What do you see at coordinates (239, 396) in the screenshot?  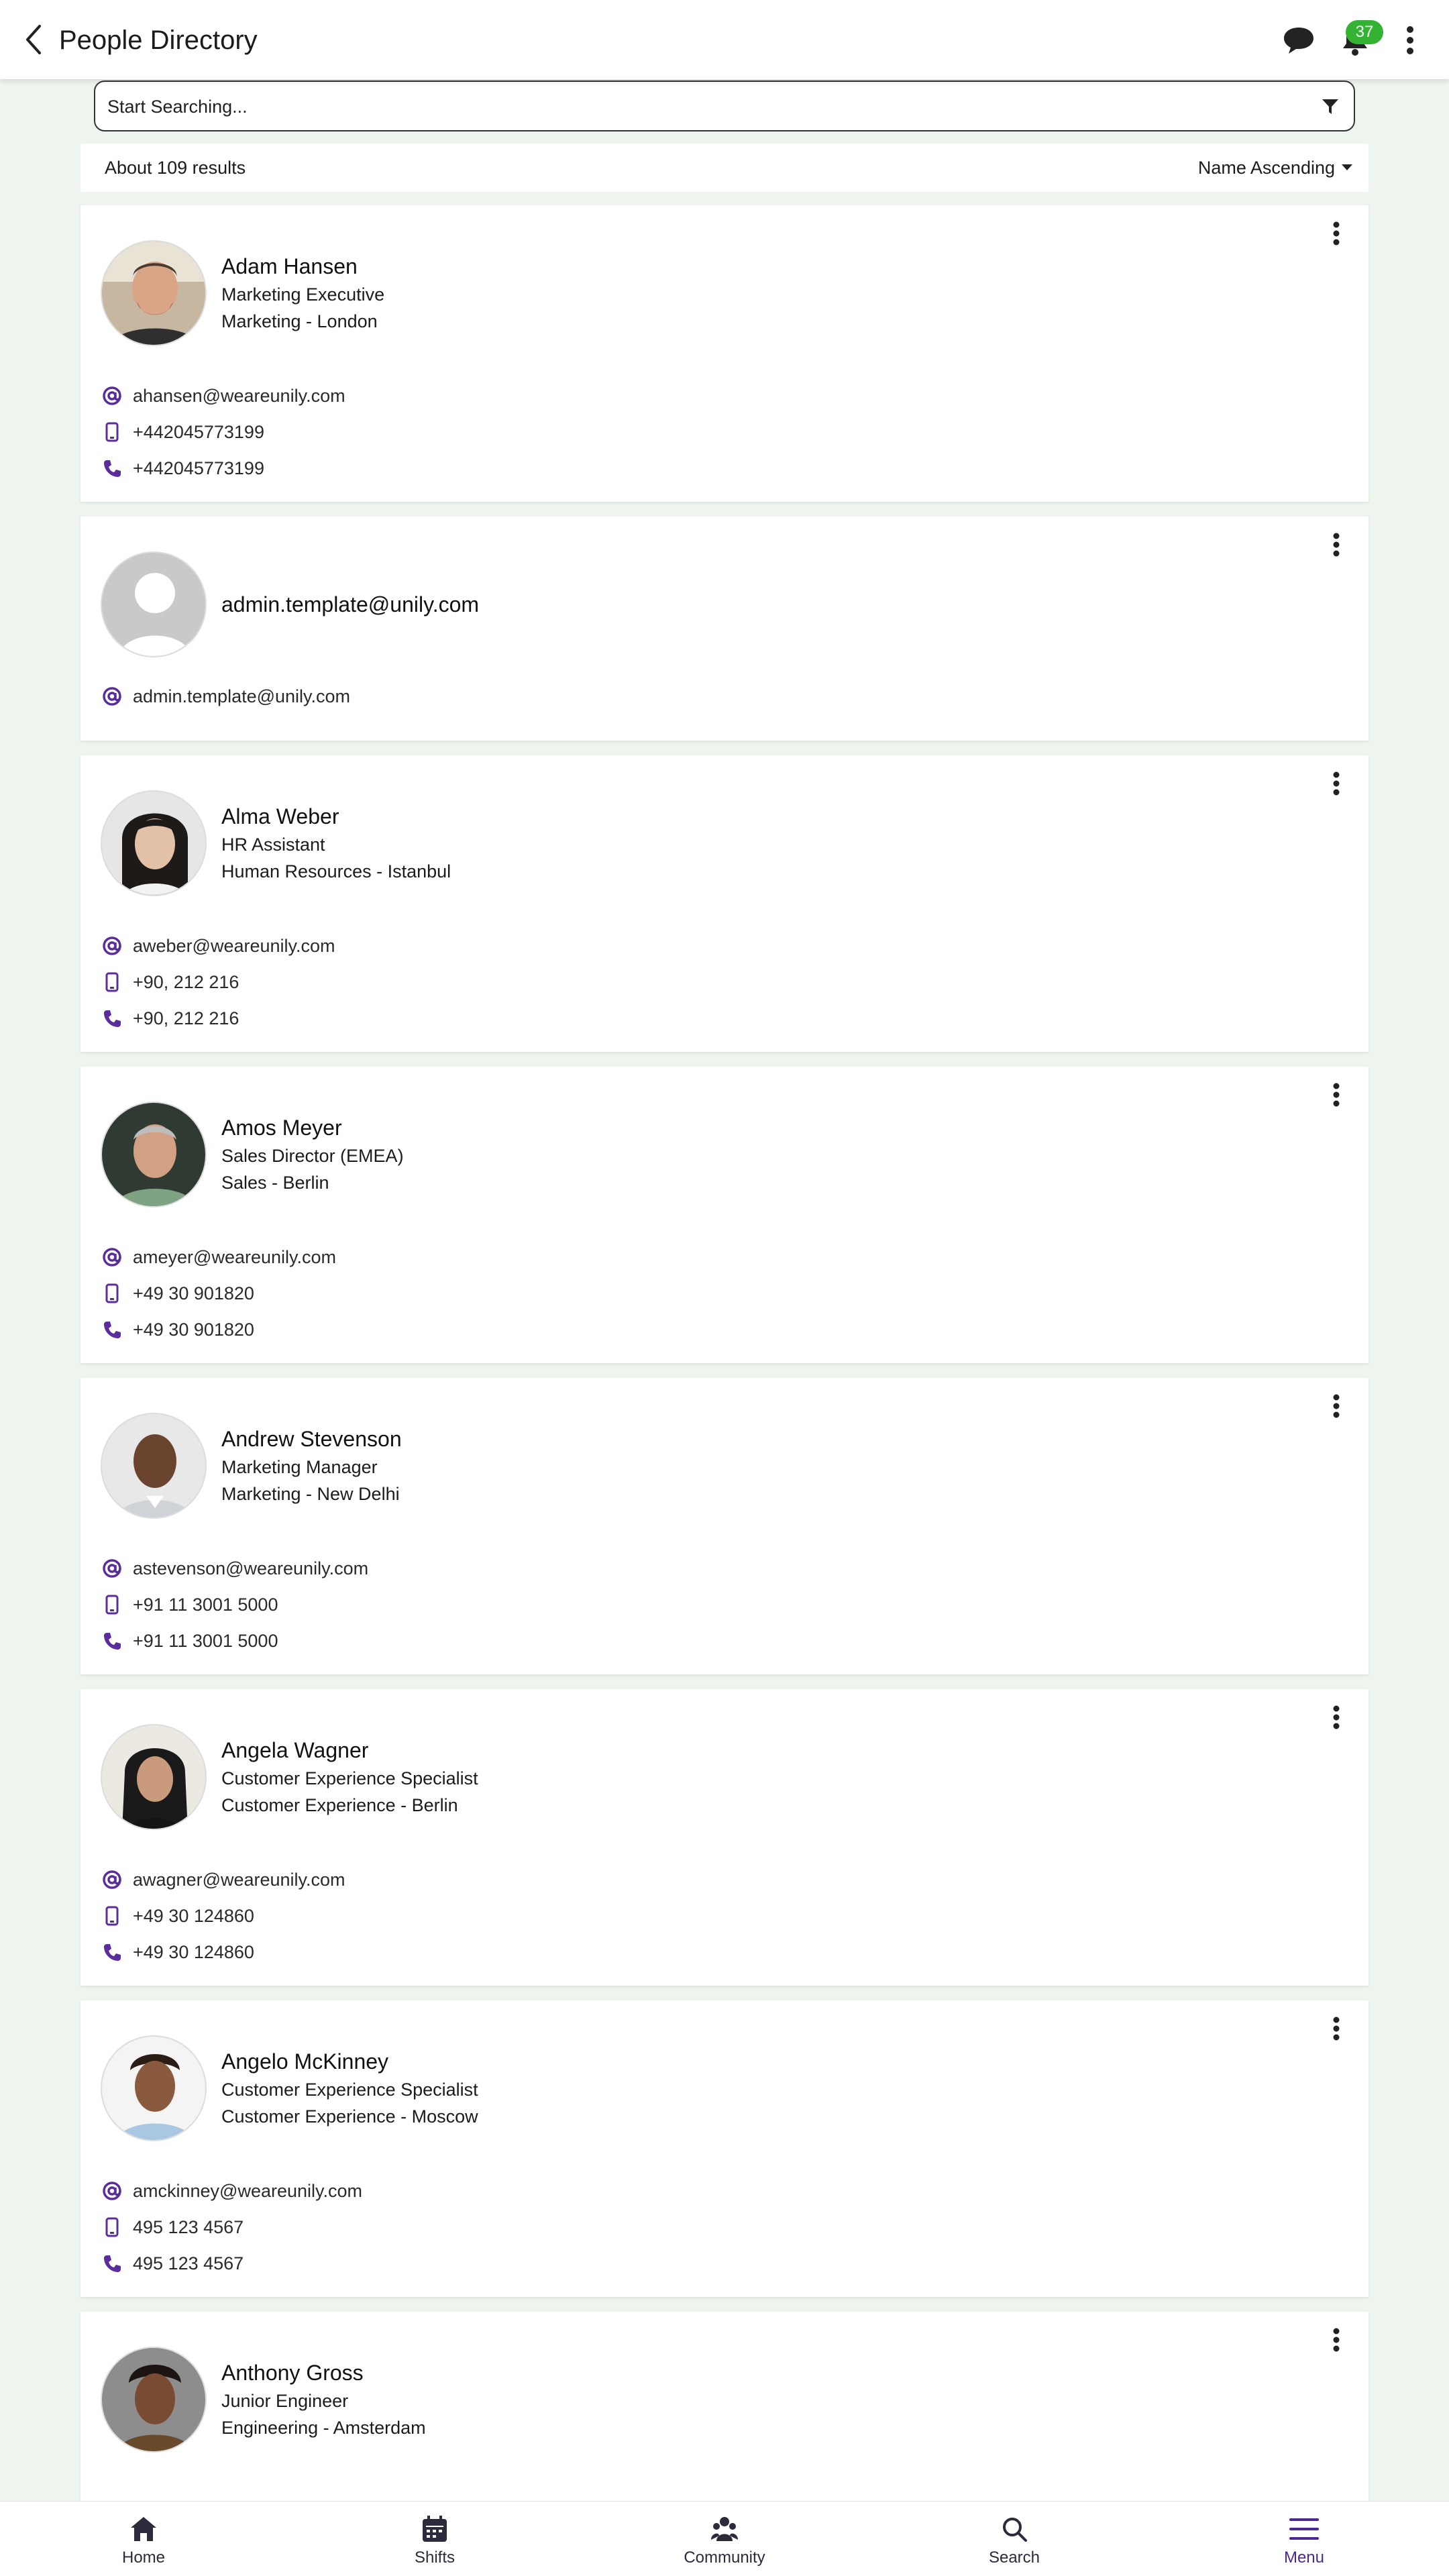 I see `email-link: ahansen@weareunily.com` at bounding box center [239, 396].